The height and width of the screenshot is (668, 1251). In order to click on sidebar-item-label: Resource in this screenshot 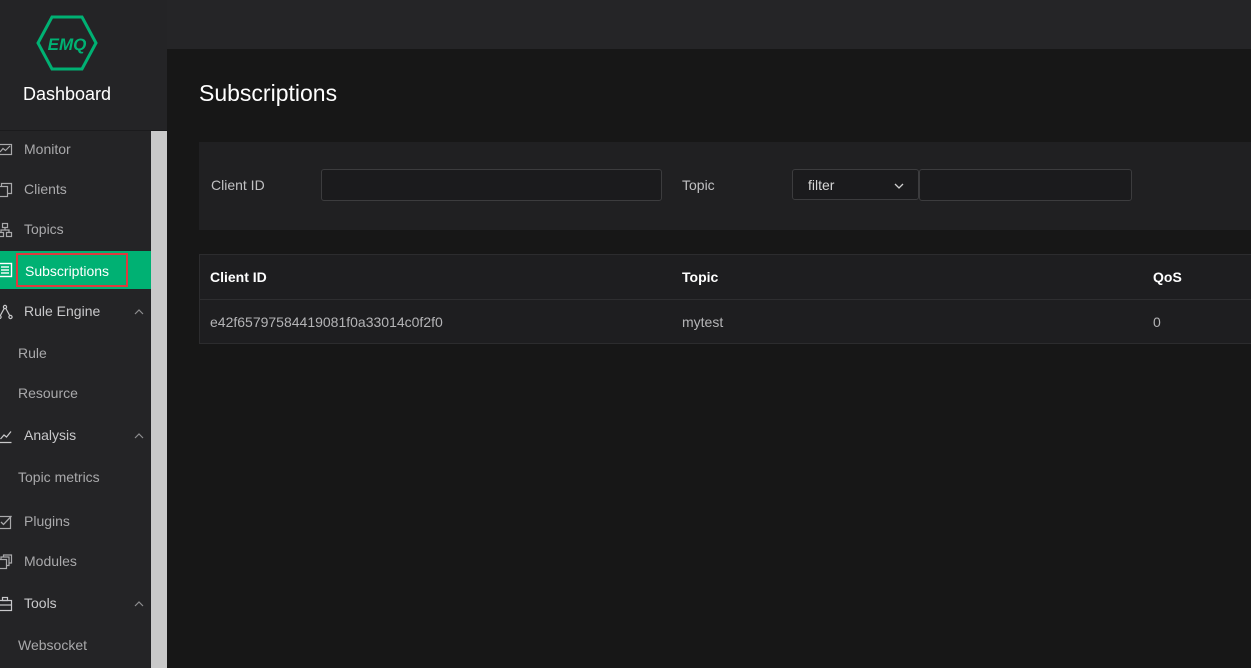, I will do `click(48, 393)`.